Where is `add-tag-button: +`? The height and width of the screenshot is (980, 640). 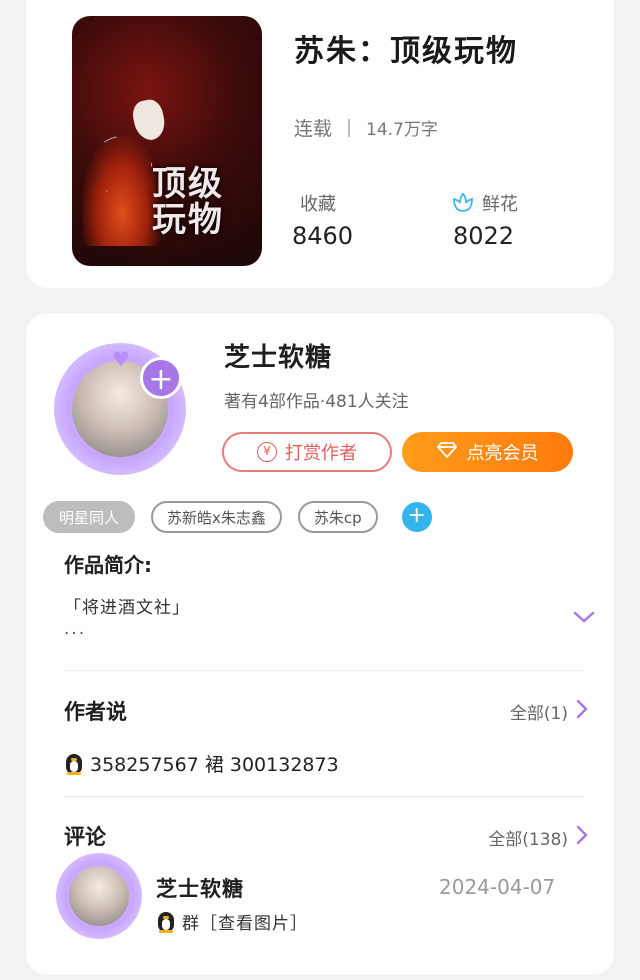 add-tag-button: + is located at coordinates (416, 517).